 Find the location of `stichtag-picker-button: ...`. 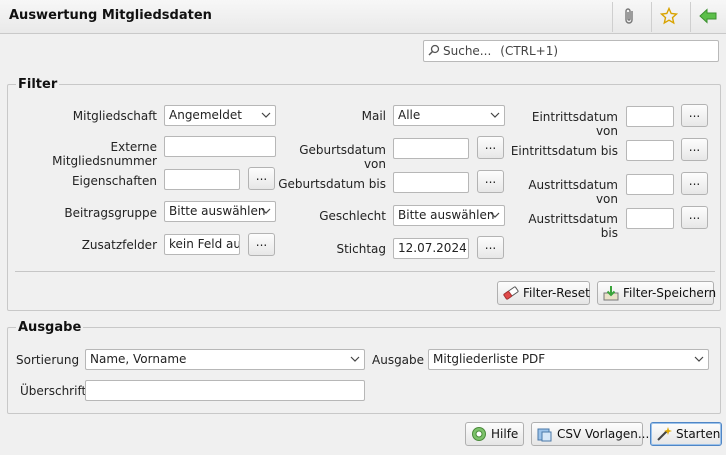

stichtag-picker-button: ... is located at coordinates (490, 247).